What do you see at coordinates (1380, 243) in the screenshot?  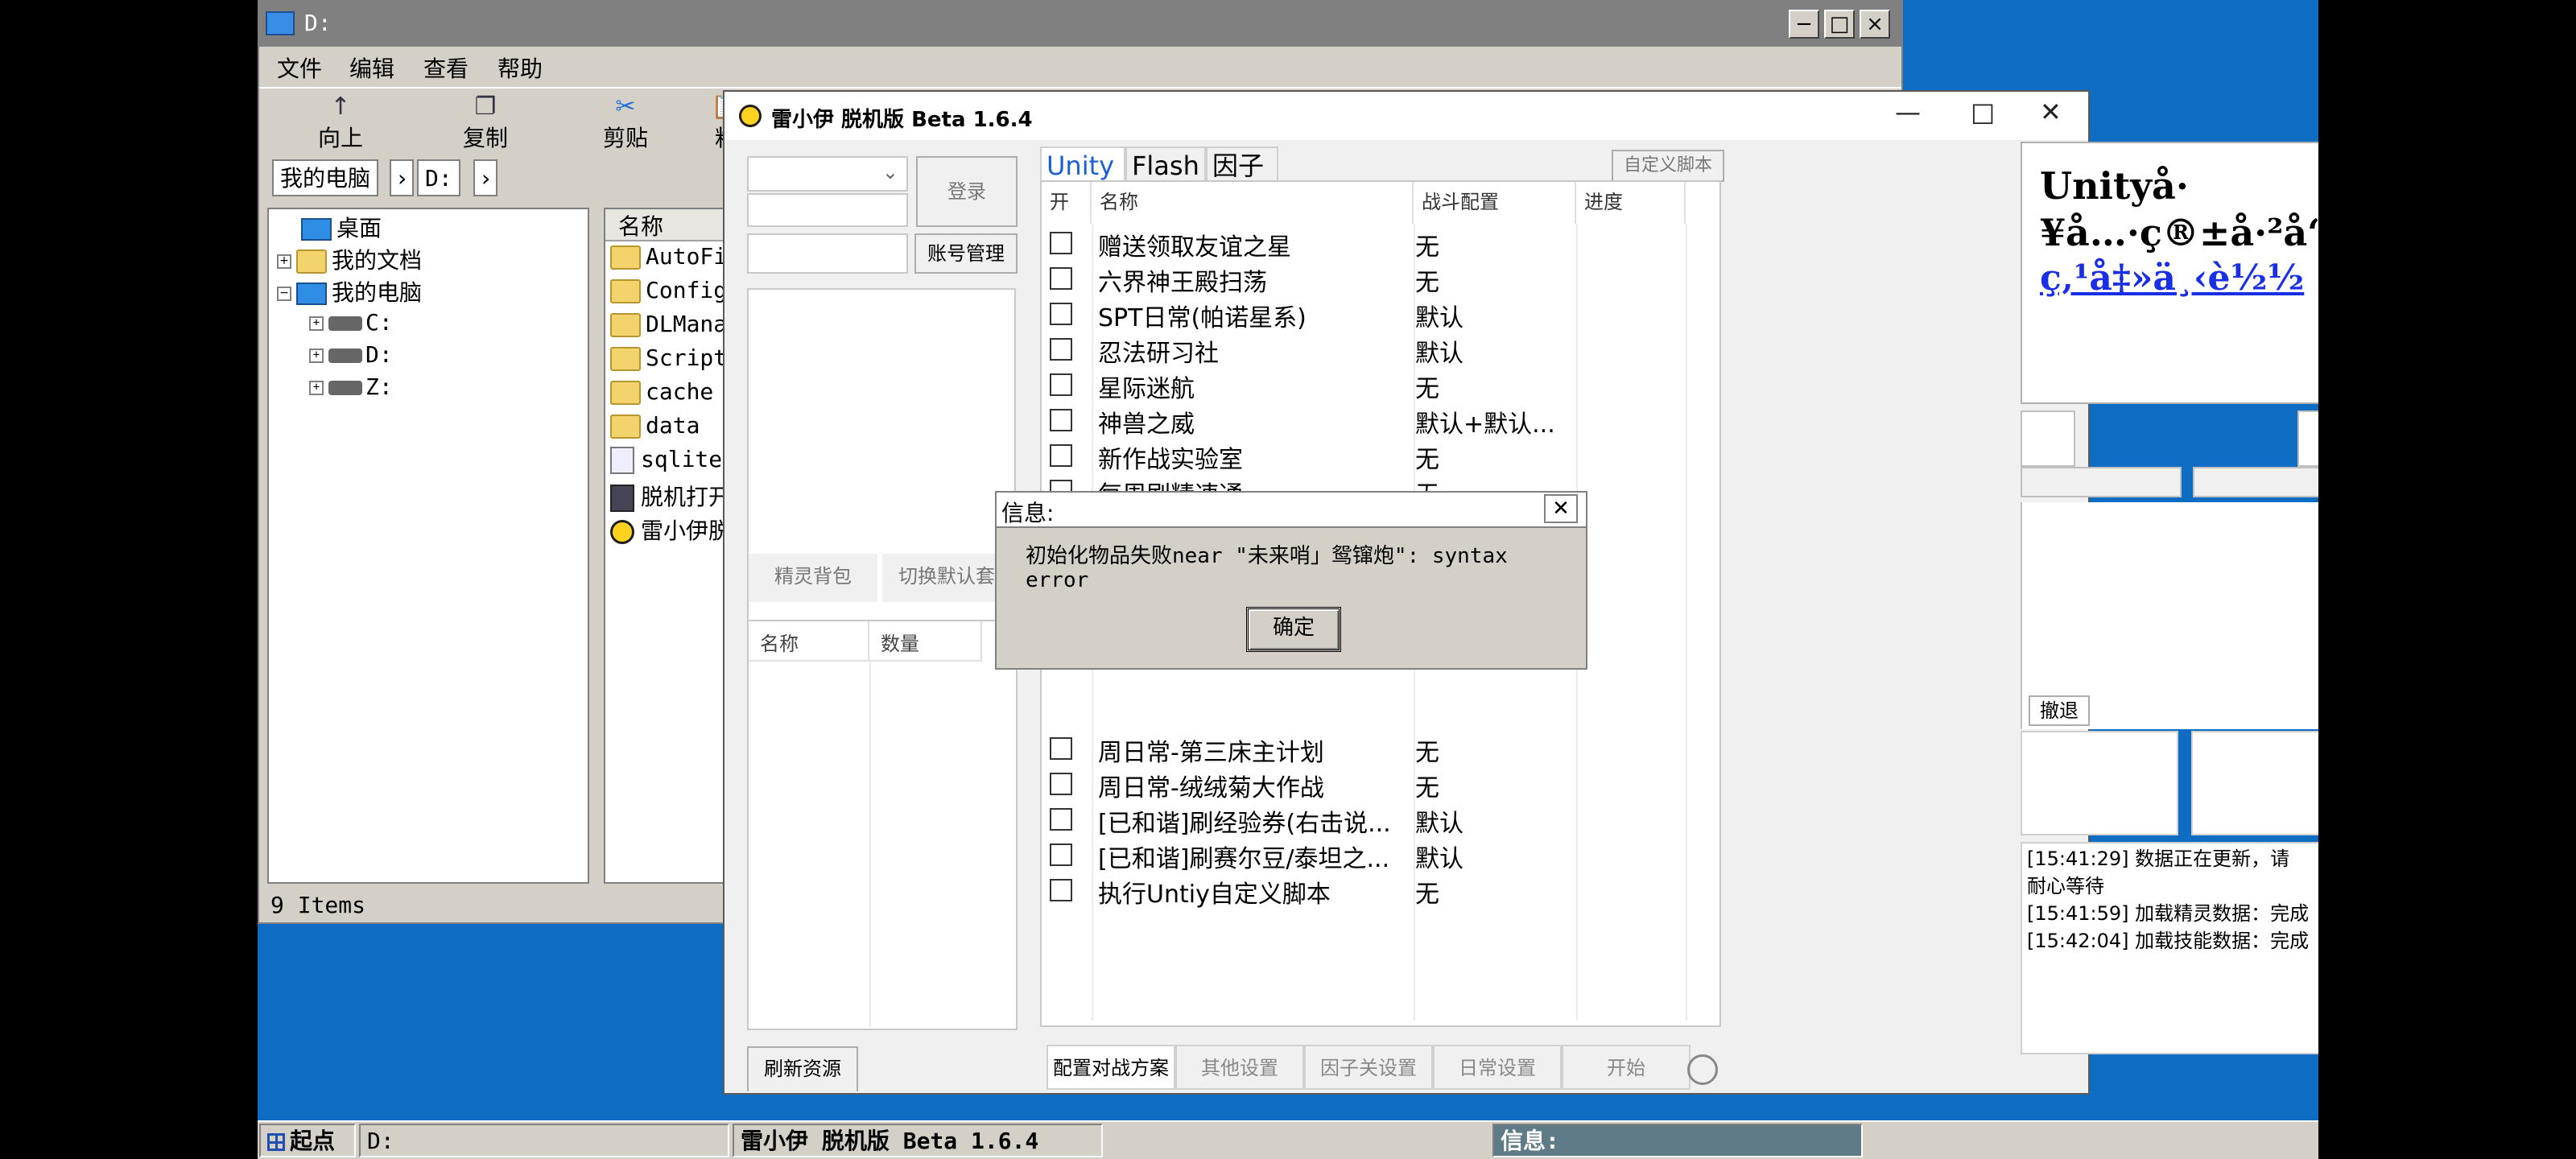 I see `table-row: 赠送领取友谊之星 无` at bounding box center [1380, 243].